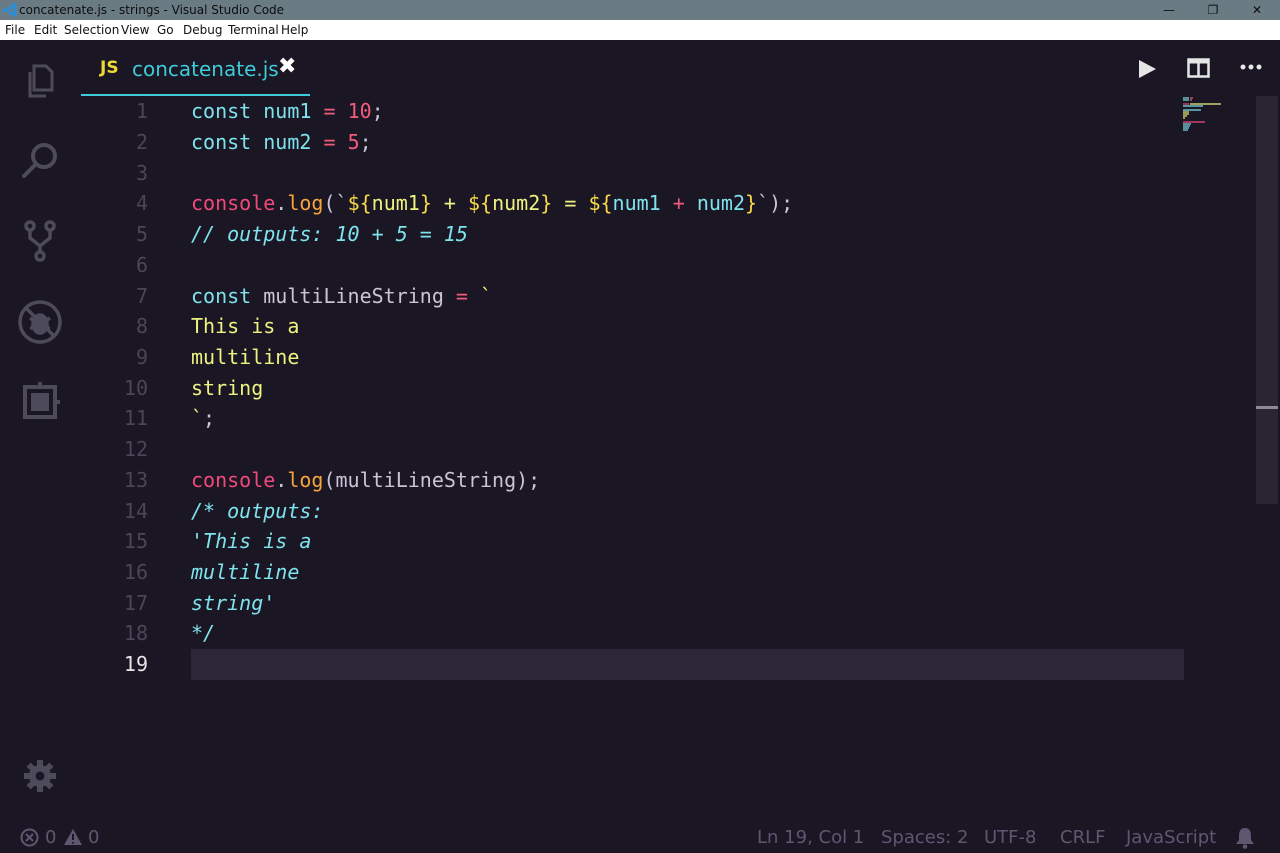 This screenshot has width=1280, height=853. Describe the element at coordinates (135, 449) in the screenshot. I see `line-number: 12` at that location.